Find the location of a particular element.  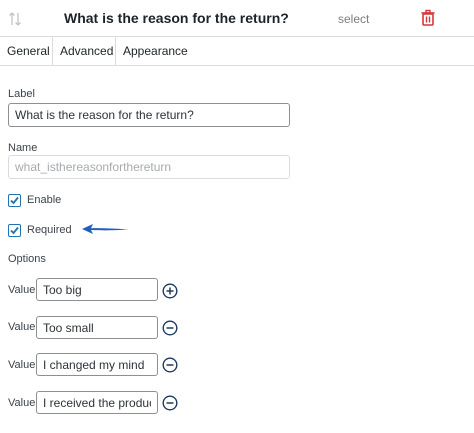

annotation-arrow-icon is located at coordinates (105, 229).